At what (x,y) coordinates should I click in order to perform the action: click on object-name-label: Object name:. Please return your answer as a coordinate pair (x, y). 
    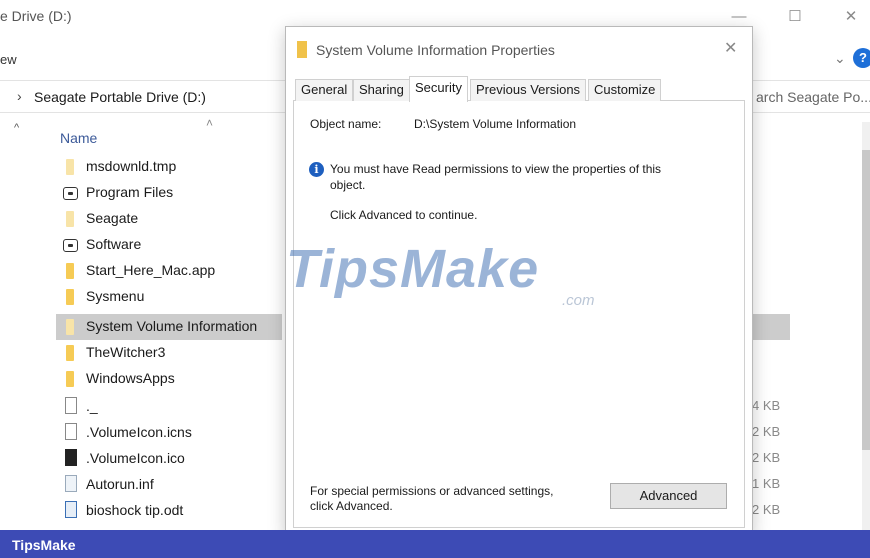
    Looking at the image, I should click on (346, 124).